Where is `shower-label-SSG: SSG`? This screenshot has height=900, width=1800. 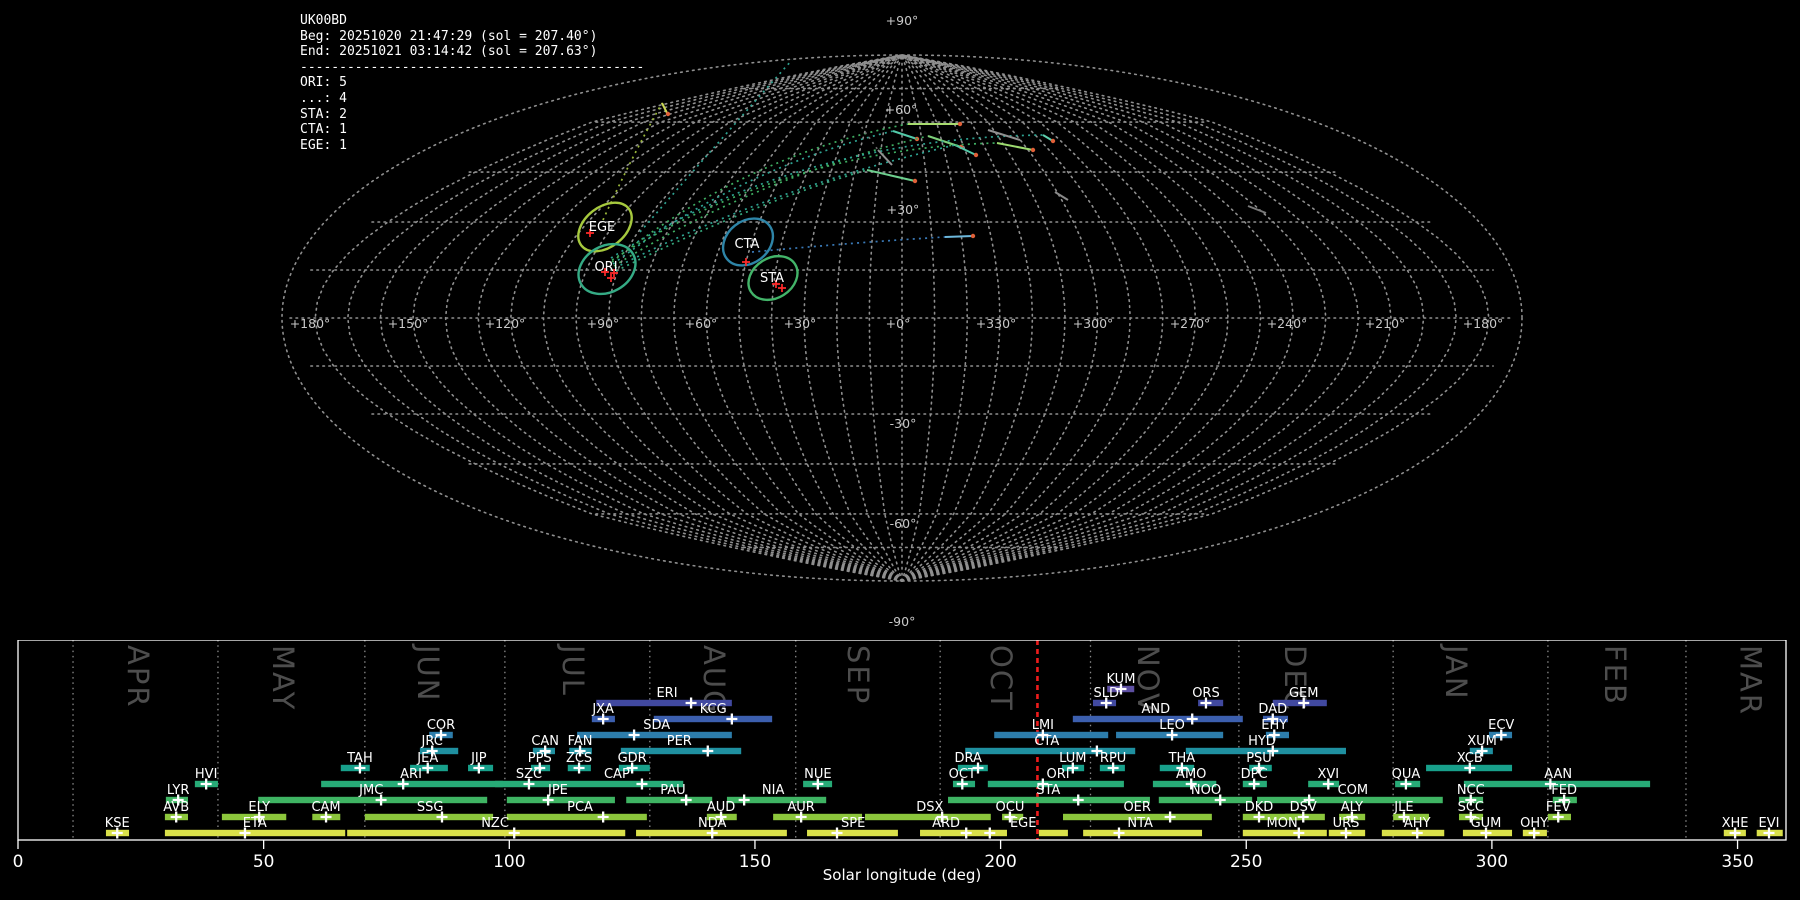 shower-label-SSG: SSG is located at coordinates (430, 807).